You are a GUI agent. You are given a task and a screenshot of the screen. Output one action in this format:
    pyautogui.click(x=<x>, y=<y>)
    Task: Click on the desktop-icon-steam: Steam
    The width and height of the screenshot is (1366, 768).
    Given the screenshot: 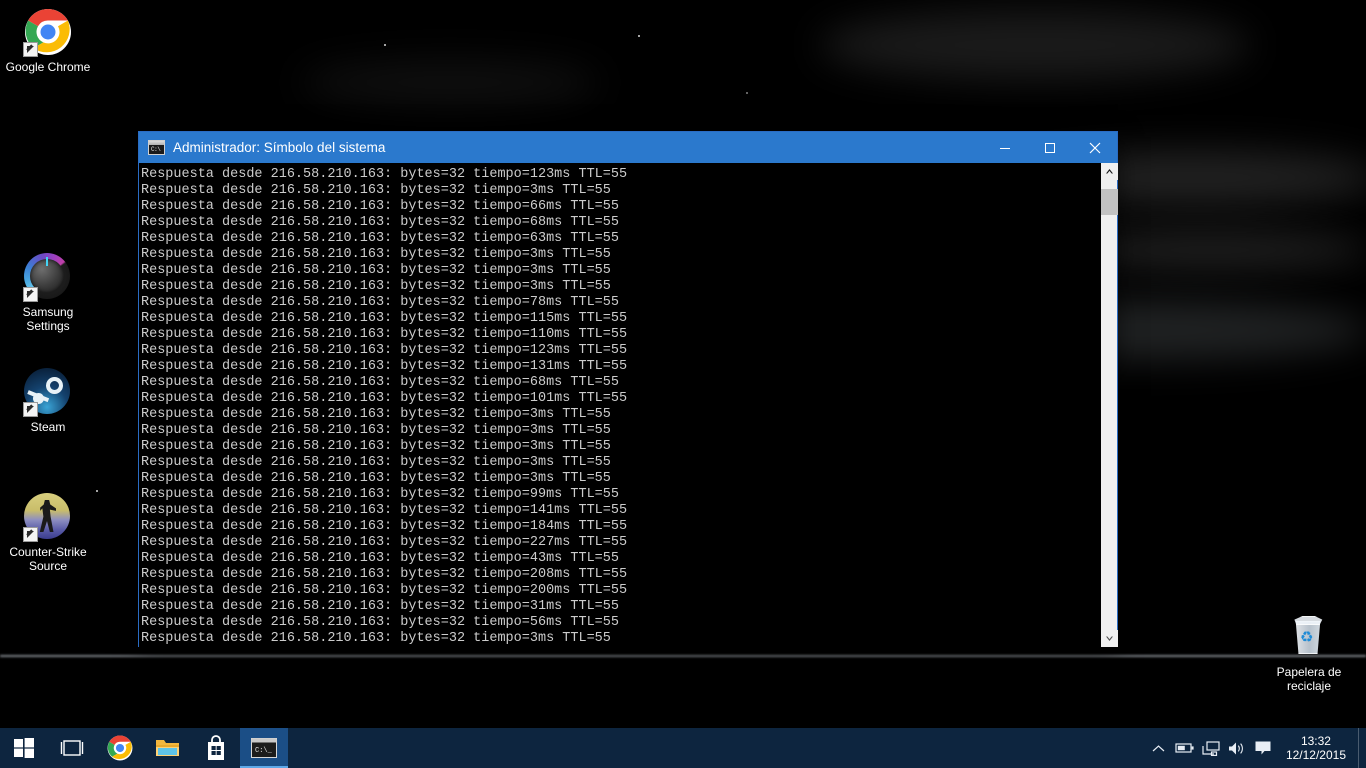 What is the action you would take?
    pyautogui.click(x=48, y=401)
    